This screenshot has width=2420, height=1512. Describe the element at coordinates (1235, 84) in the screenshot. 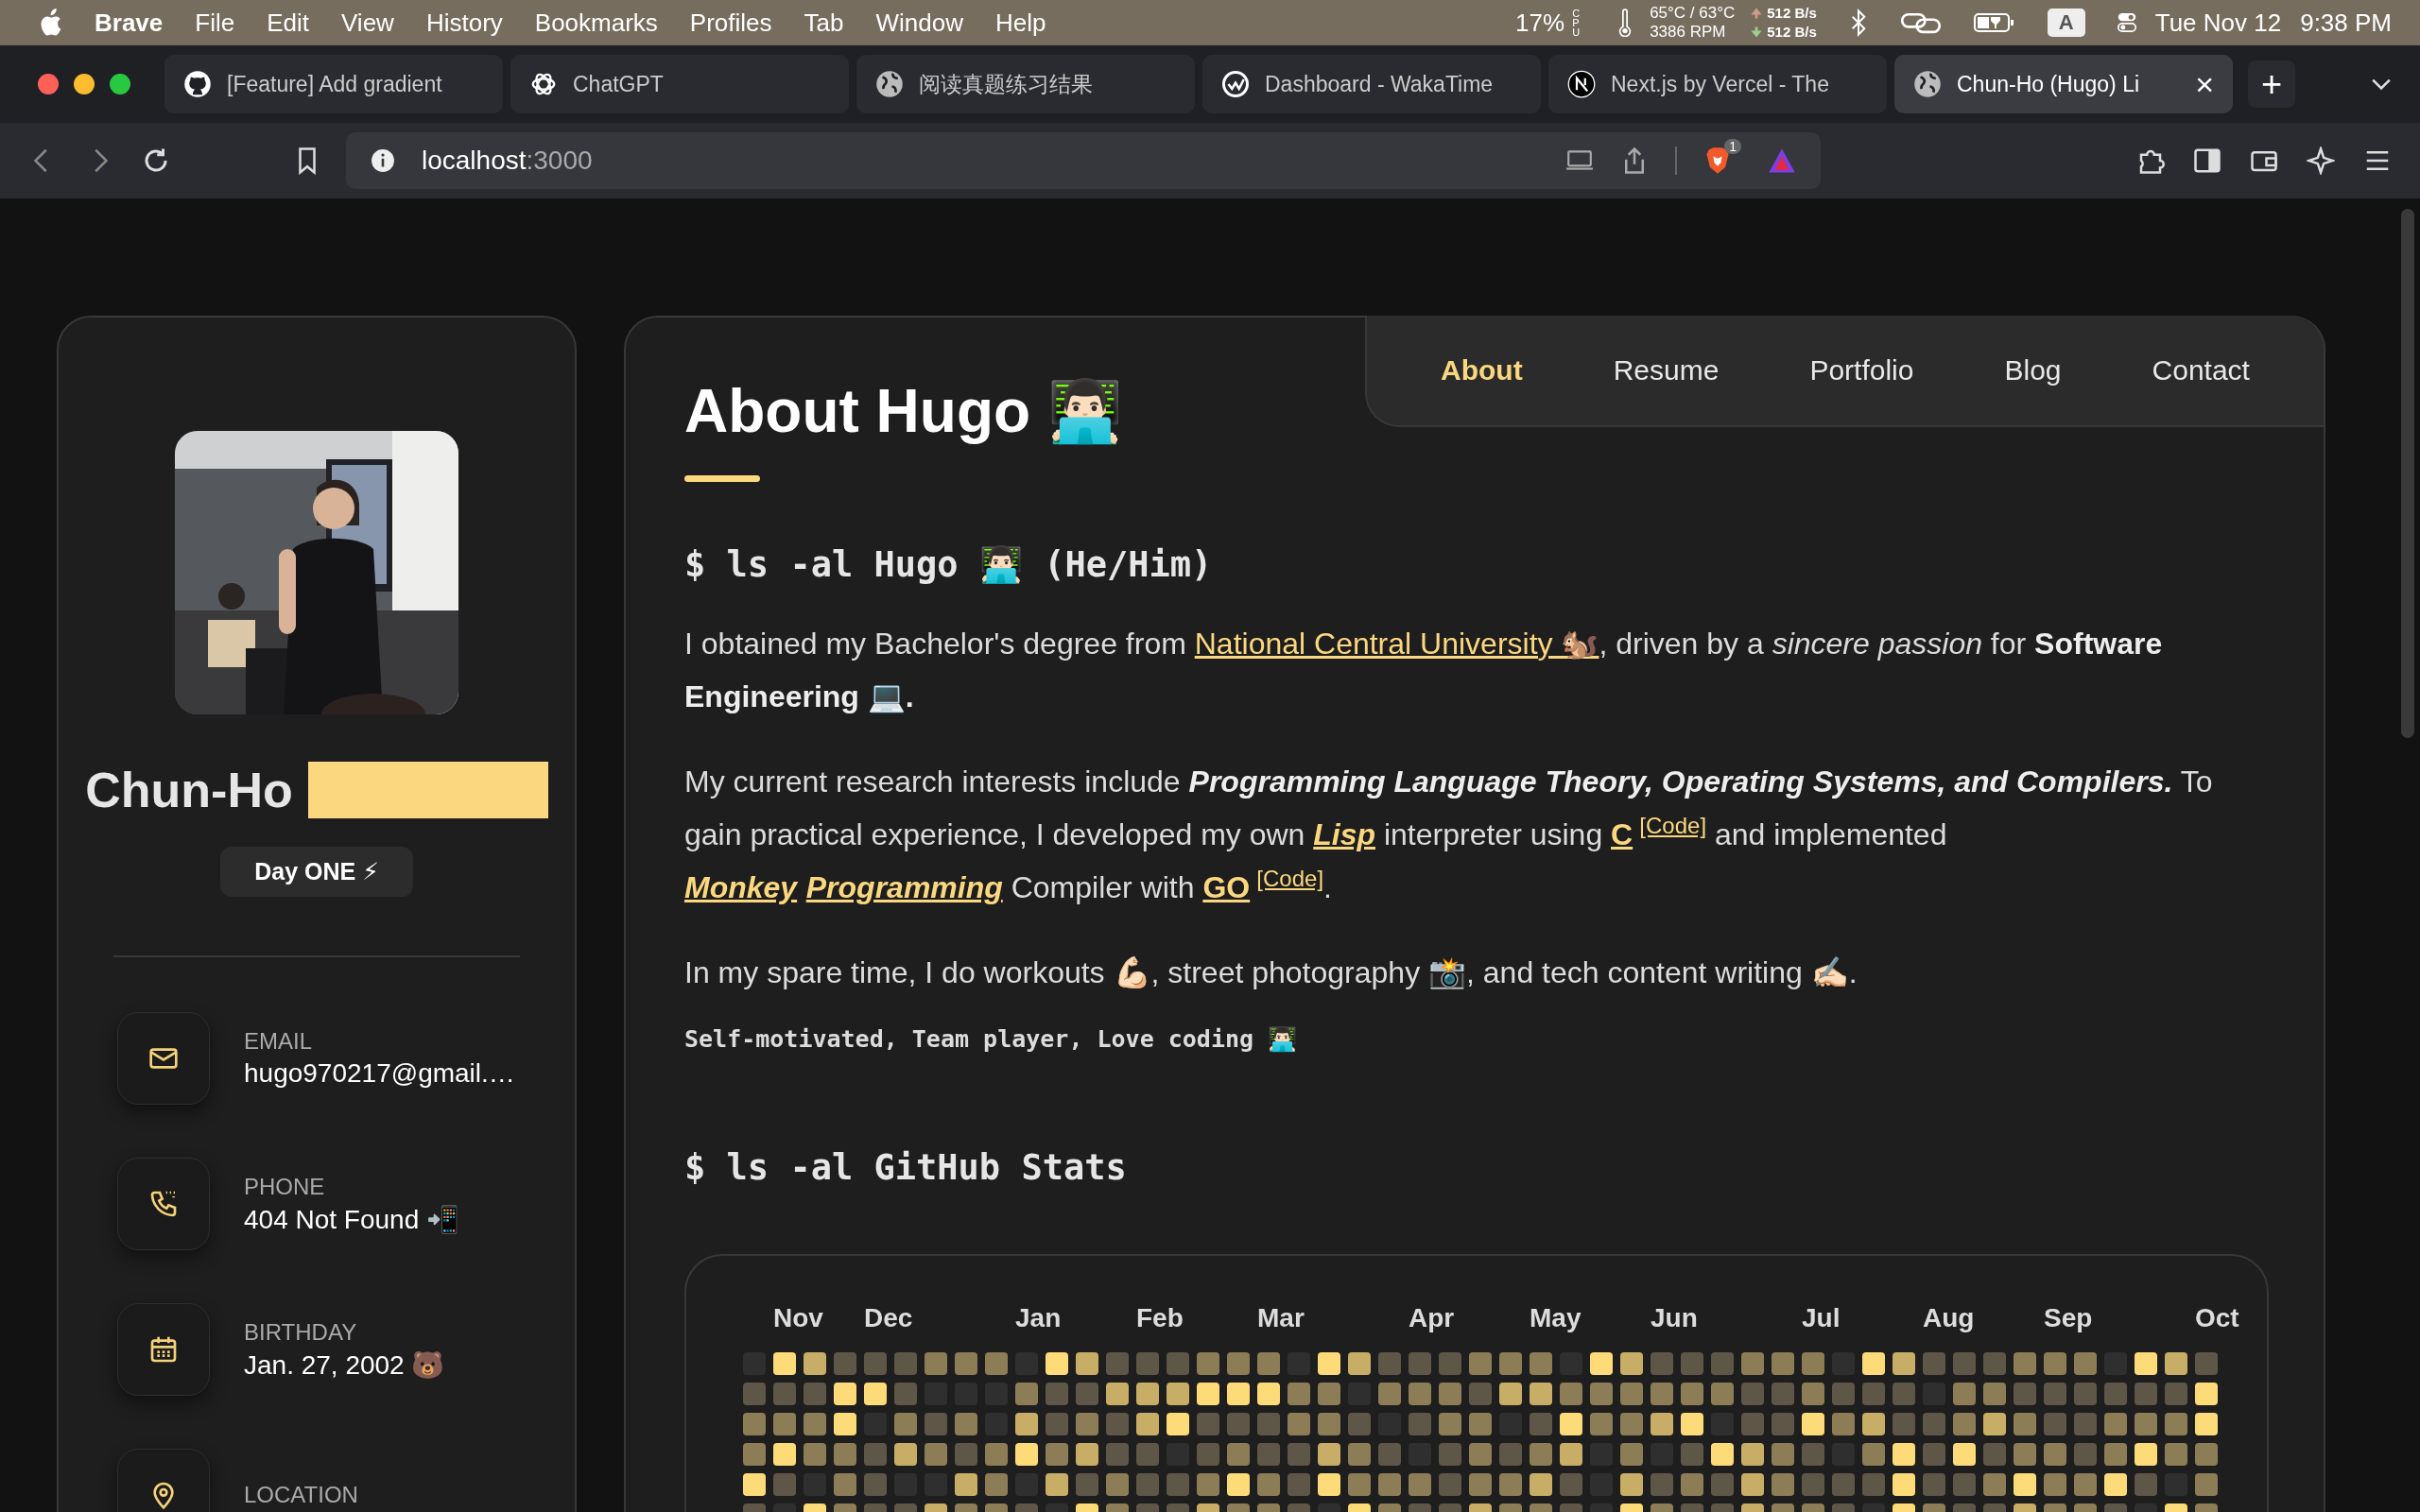

I see `check-circle-icon` at that location.